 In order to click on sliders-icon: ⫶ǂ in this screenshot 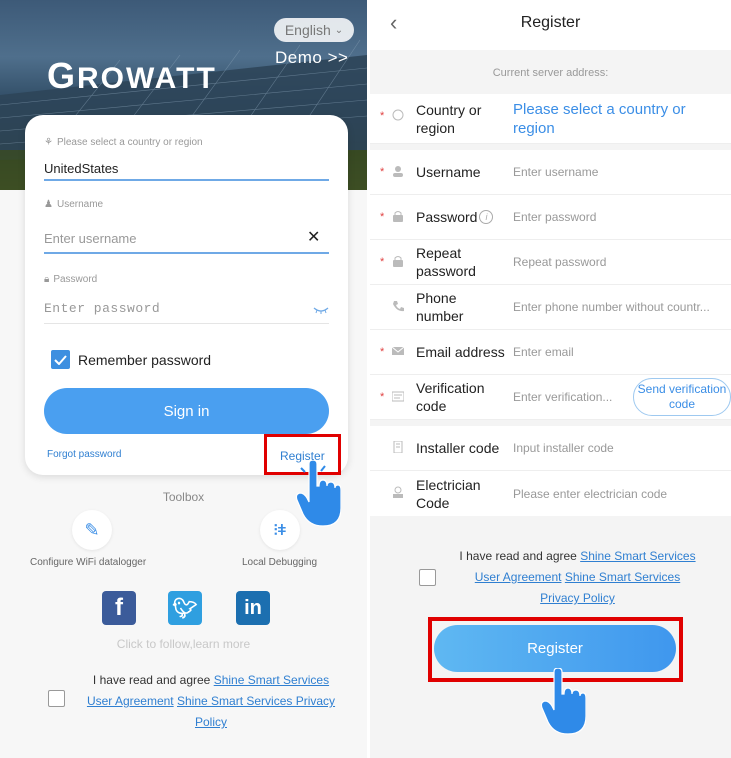, I will do `click(280, 530)`.